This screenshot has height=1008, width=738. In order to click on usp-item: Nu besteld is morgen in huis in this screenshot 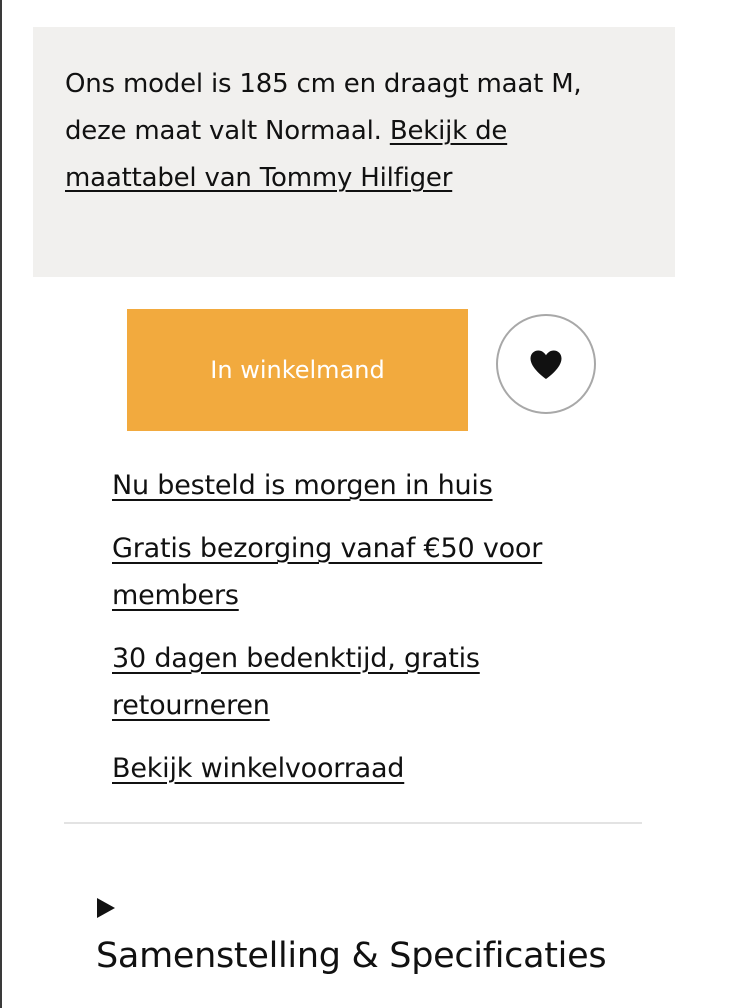, I will do `click(377, 485)`.